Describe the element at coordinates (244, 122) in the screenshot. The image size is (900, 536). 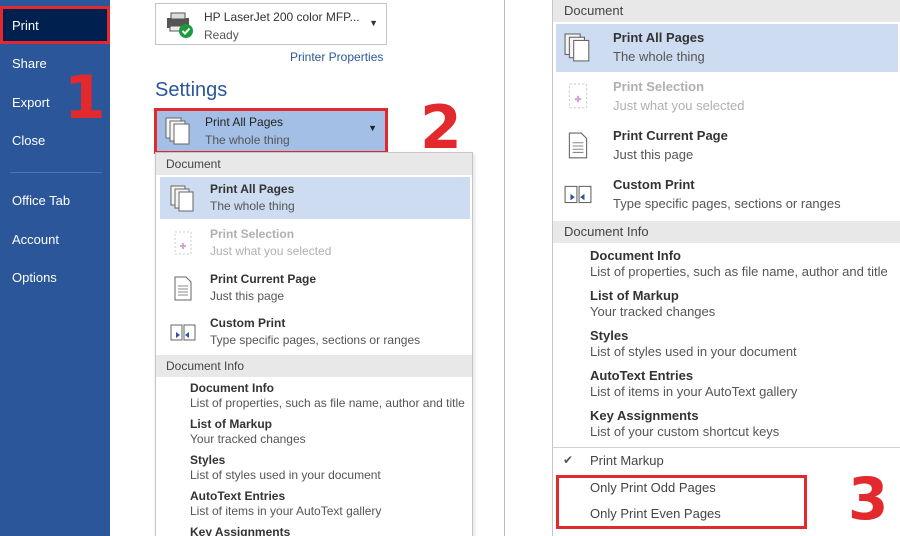
I see `dropdown-selected-label: Print All Pages` at that location.